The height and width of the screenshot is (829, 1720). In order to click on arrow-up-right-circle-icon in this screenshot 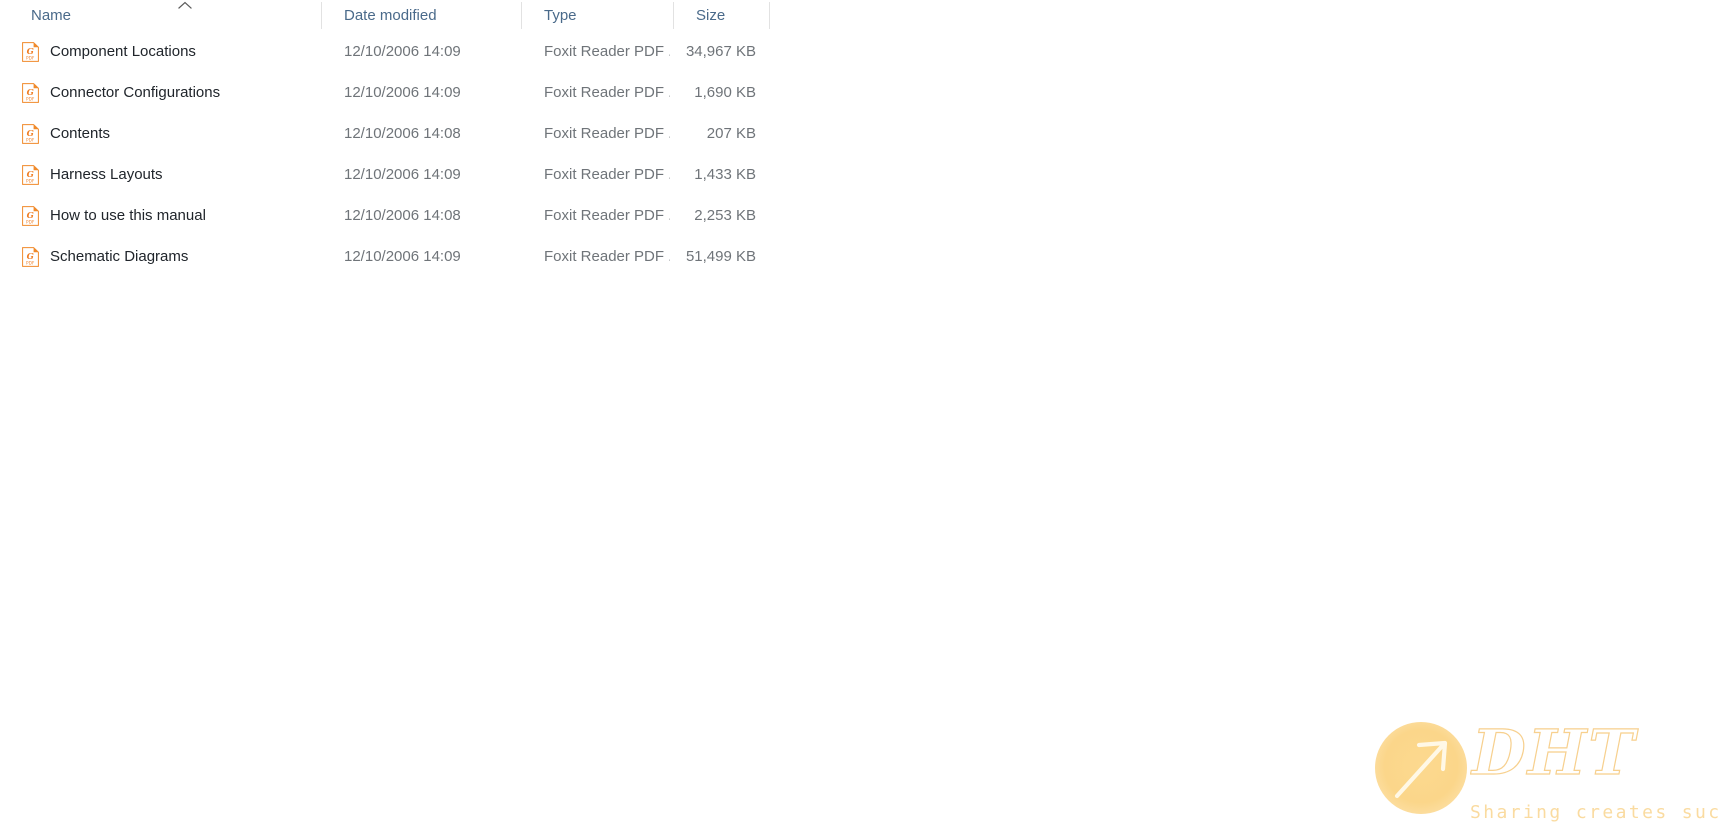, I will do `click(1421, 769)`.